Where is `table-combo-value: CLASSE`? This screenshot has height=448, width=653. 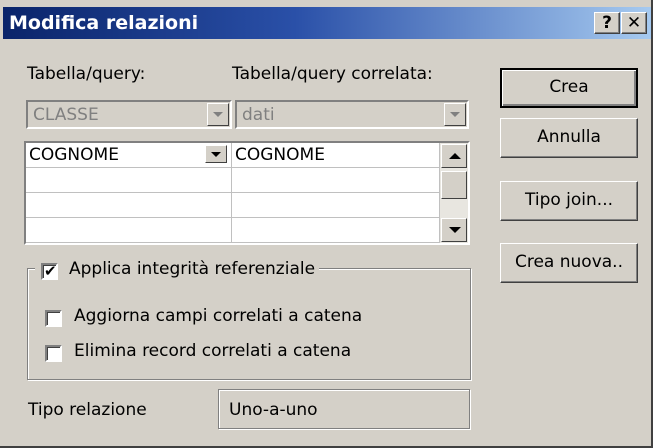
table-combo-value: CLASSE is located at coordinates (66, 115).